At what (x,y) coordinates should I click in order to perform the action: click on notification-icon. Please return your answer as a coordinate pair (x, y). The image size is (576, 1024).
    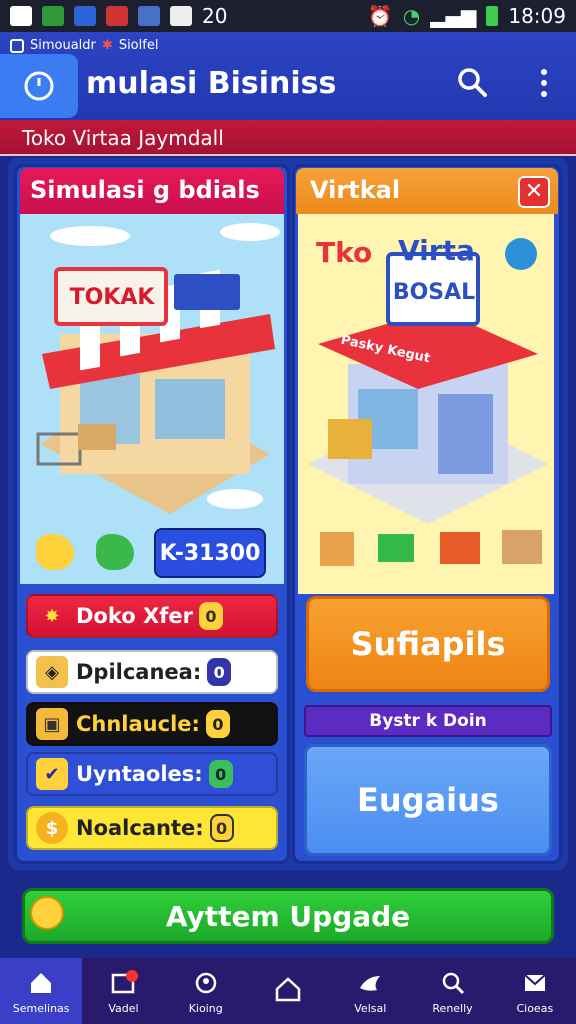
    Looking at the image, I should click on (21, 16).